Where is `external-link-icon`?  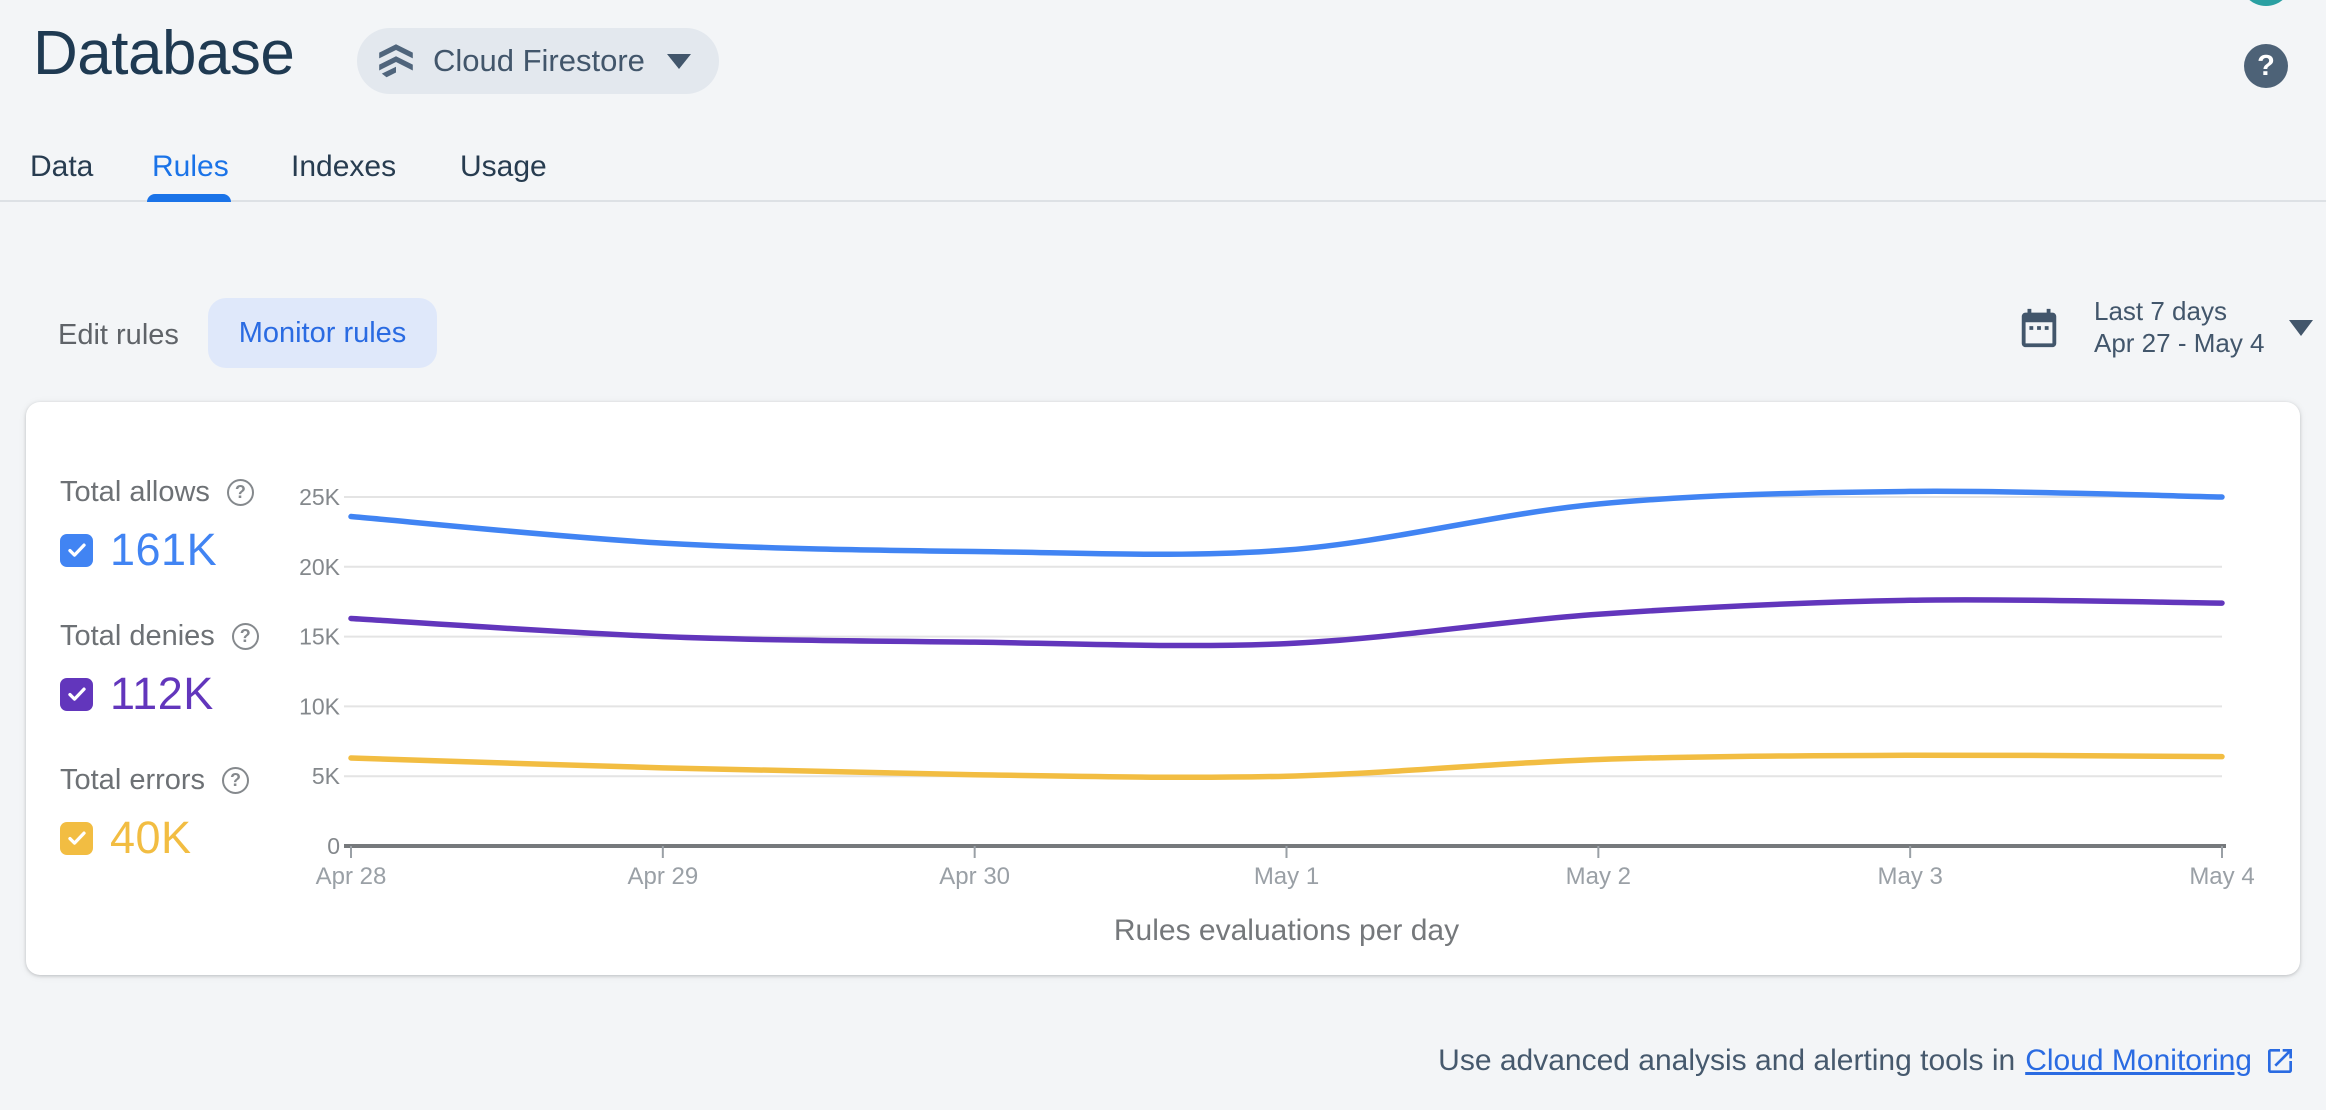 external-link-icon is located at coordinates (2280, 1061).